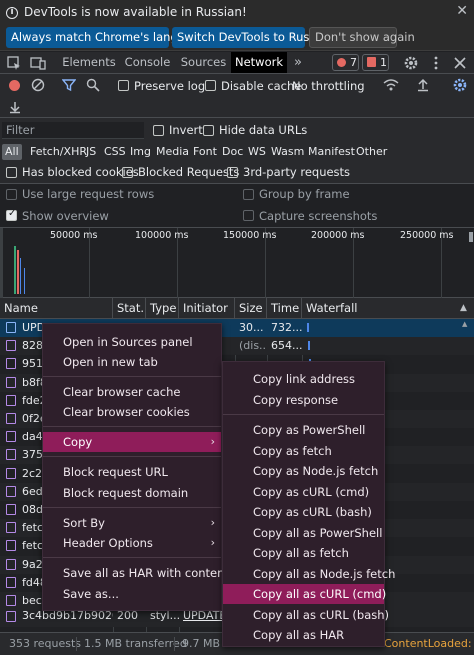 The width and height of the screenshot is (474, 655). Describe the element at coordinates (460, 85) in the screenshot. I see `network-settings-gear-icon` at that location.